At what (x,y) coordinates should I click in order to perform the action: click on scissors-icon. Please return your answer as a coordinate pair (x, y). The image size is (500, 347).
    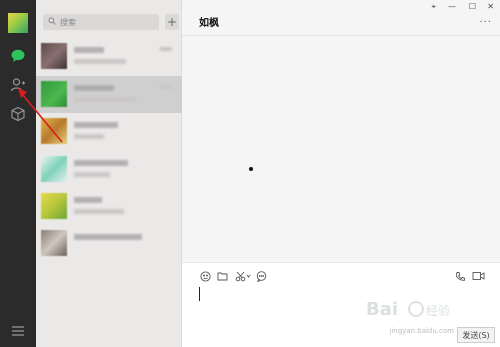
    Looking at the image, I should click on (243, 276).